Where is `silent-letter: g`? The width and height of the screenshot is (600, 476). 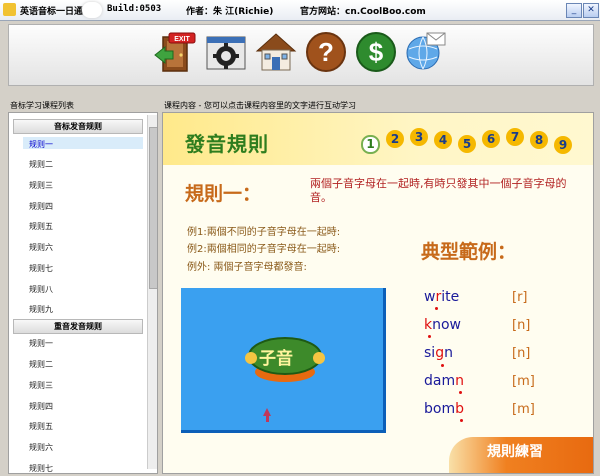
silent-letter: g is located at coordinates (440, 353).